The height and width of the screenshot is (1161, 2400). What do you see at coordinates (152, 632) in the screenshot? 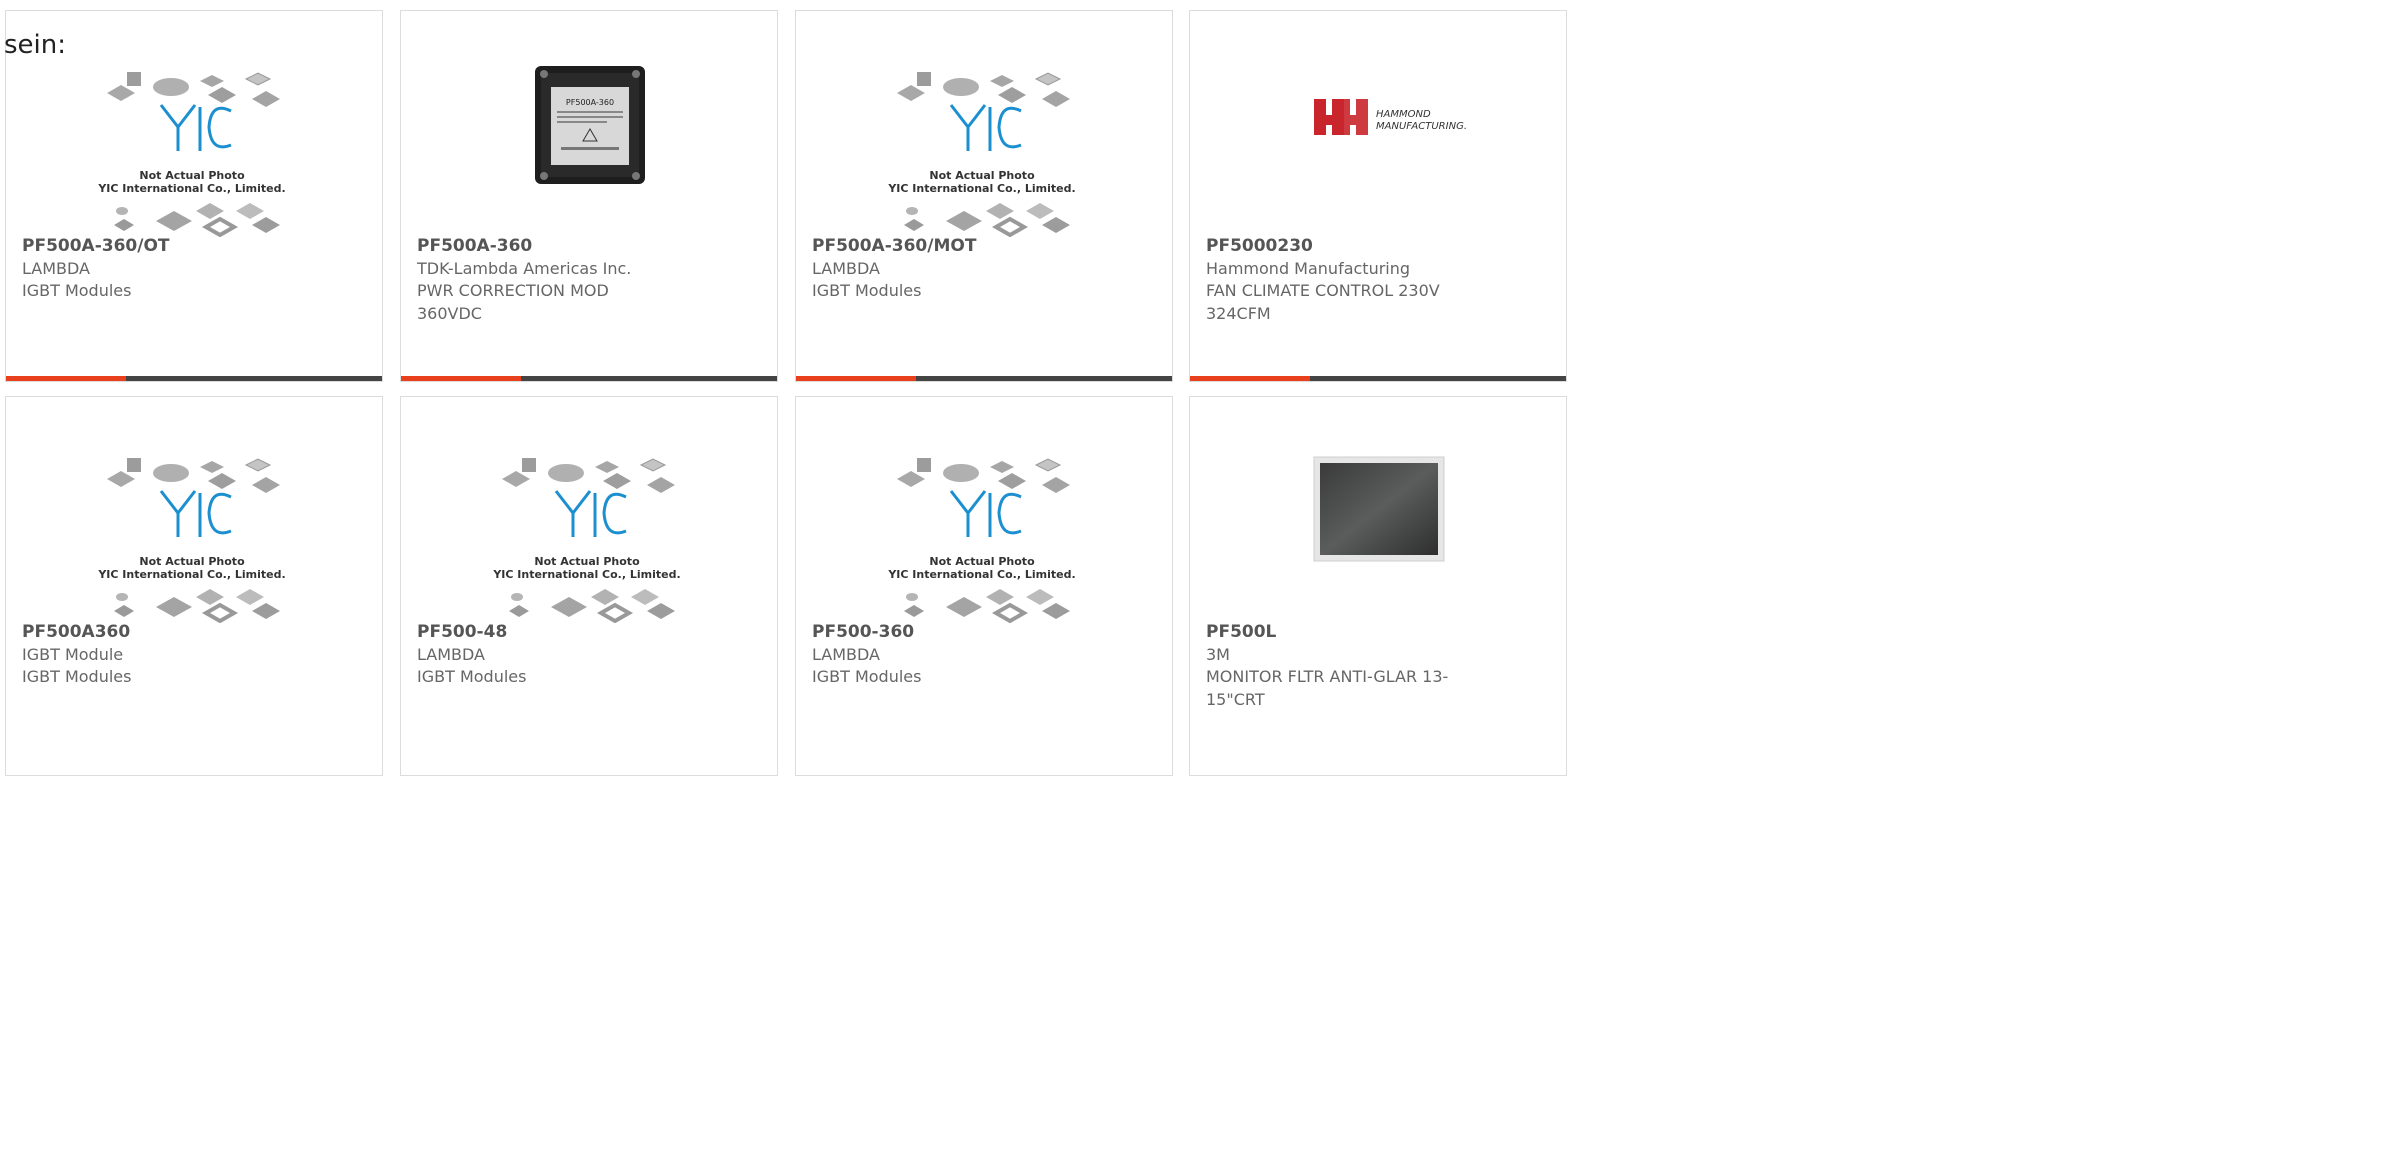
I see `part-number: PF500A360` at bounding box center [152, 632].